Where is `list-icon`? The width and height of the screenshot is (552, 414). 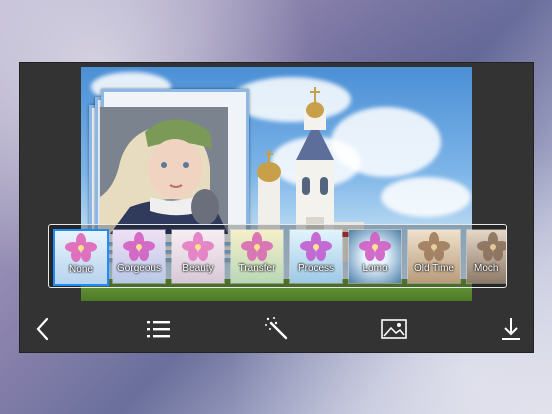
list-icon is located at coordinates (158, 329).